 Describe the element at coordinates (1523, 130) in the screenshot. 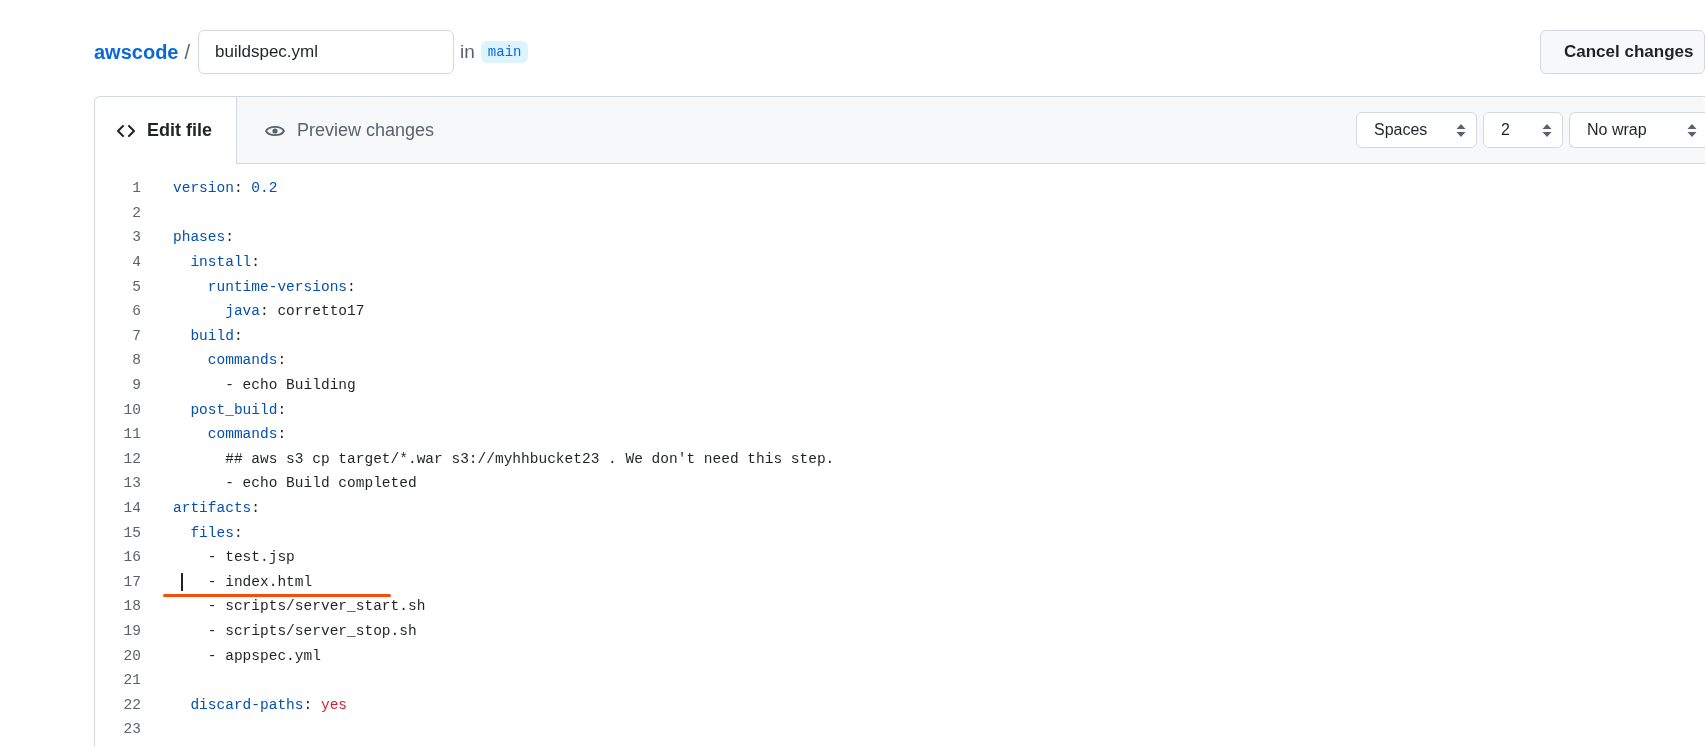

I see `option-select: 2` at that location.